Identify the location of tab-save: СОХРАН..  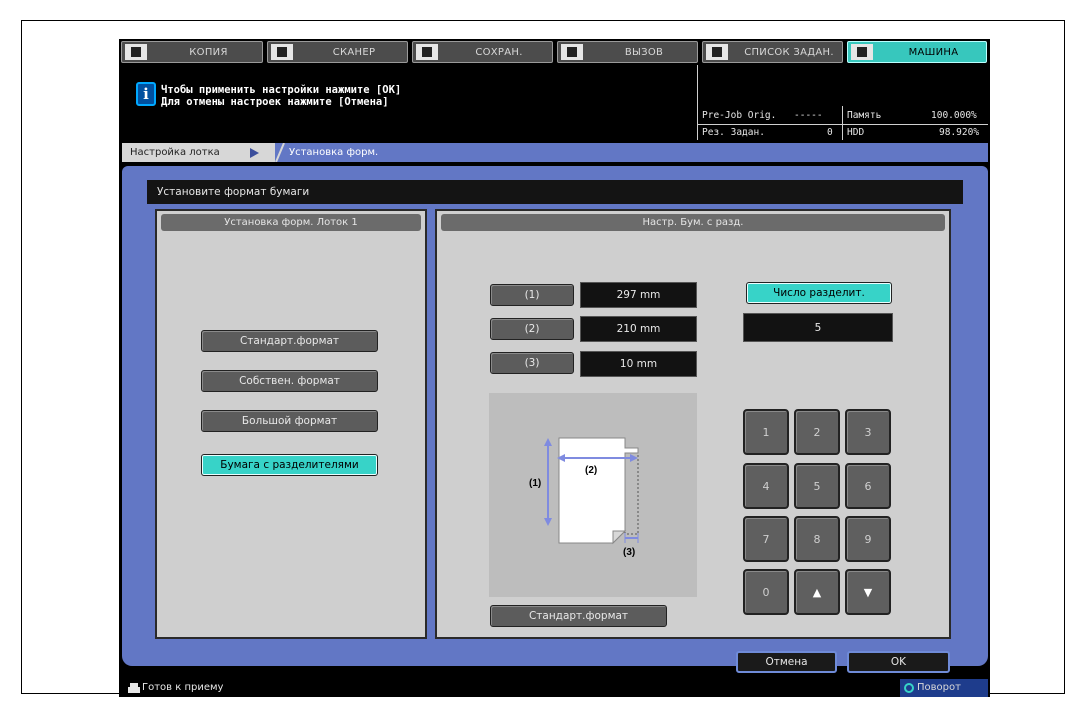
(482, 52).